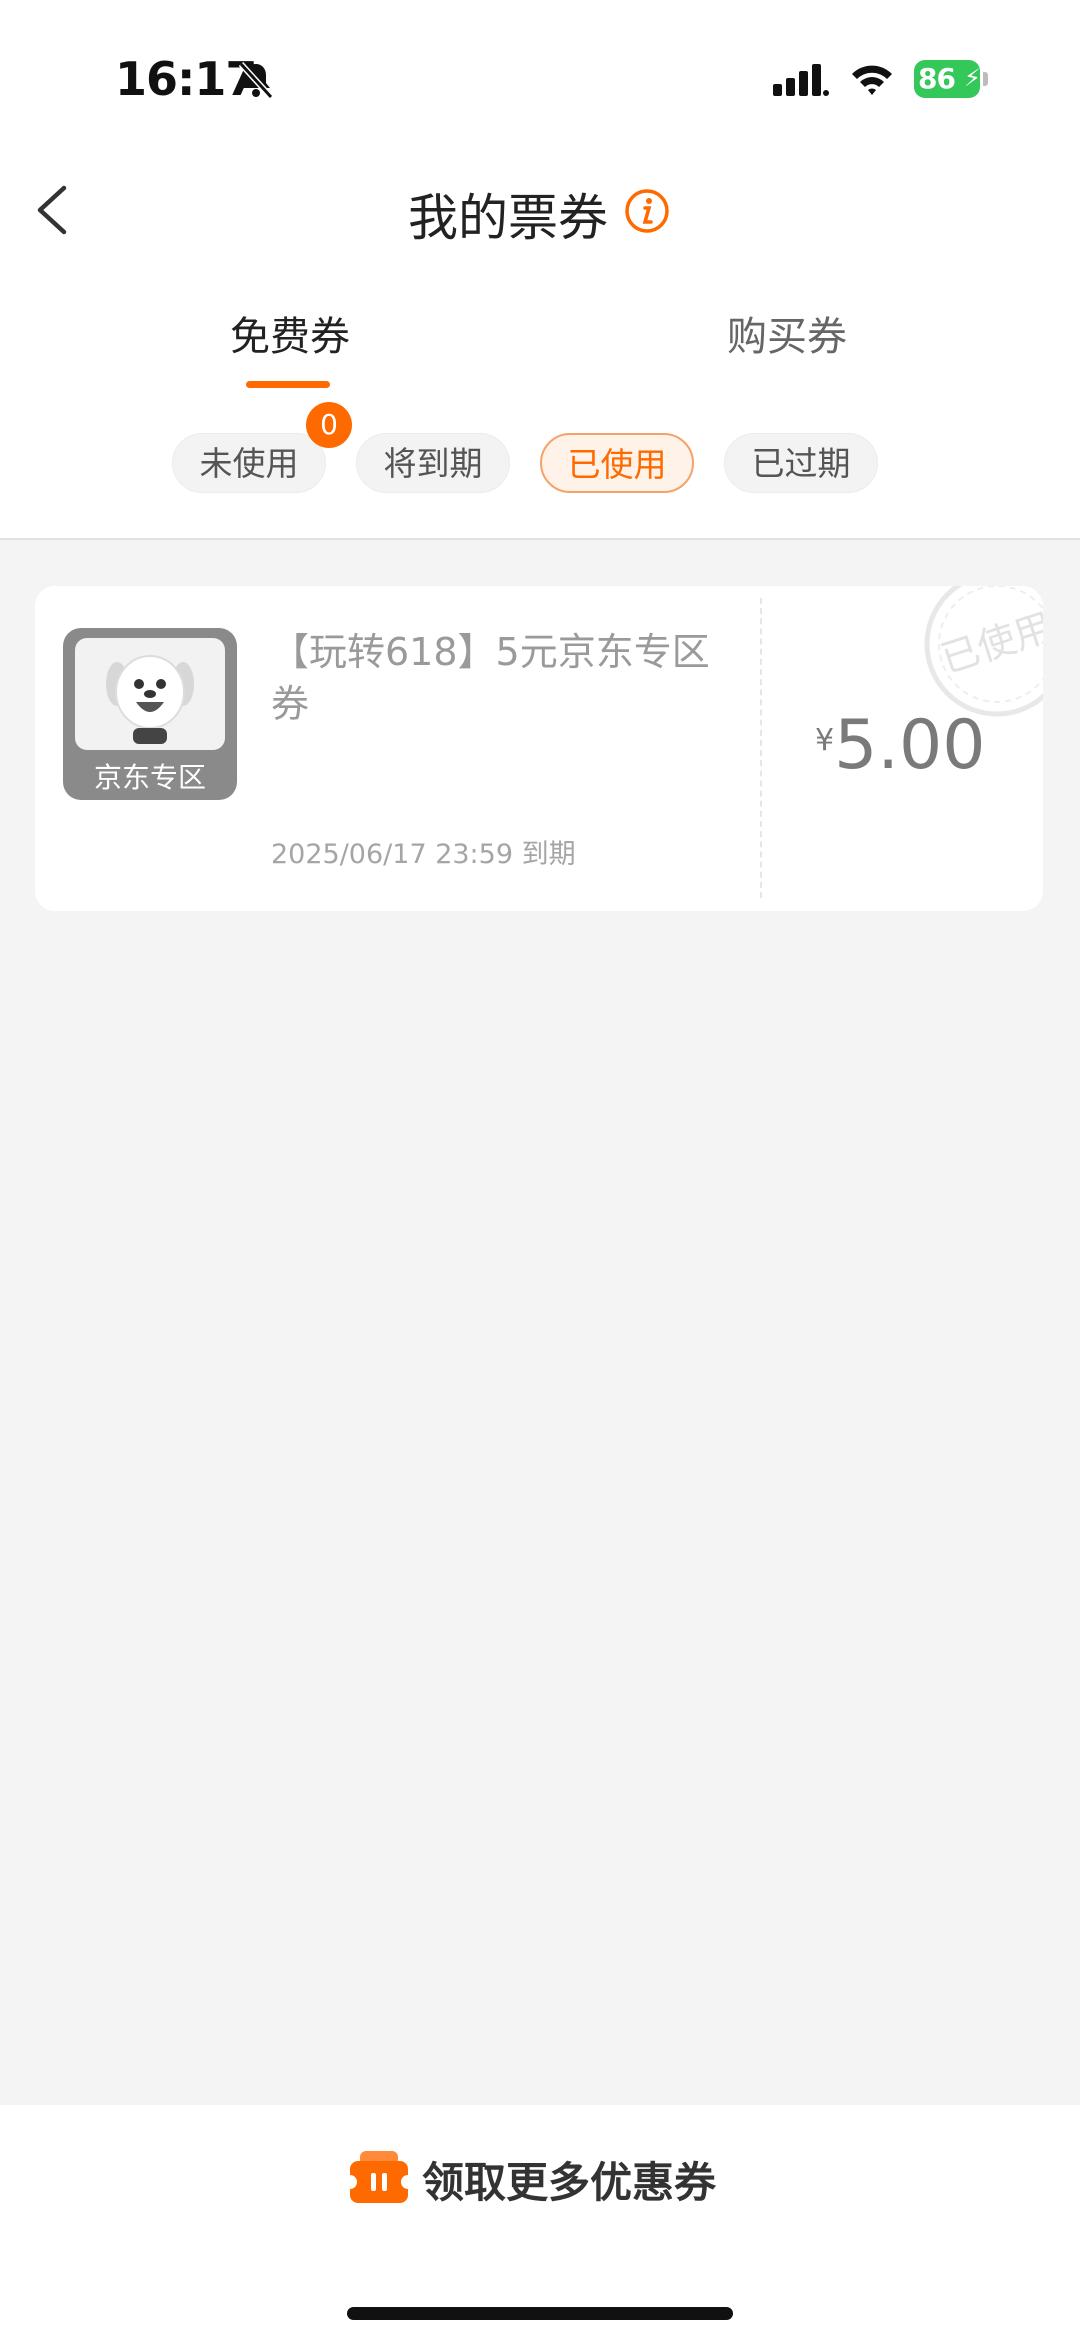  I want to click on coupon-thumbnail: 京东专区, so click(150, 714).